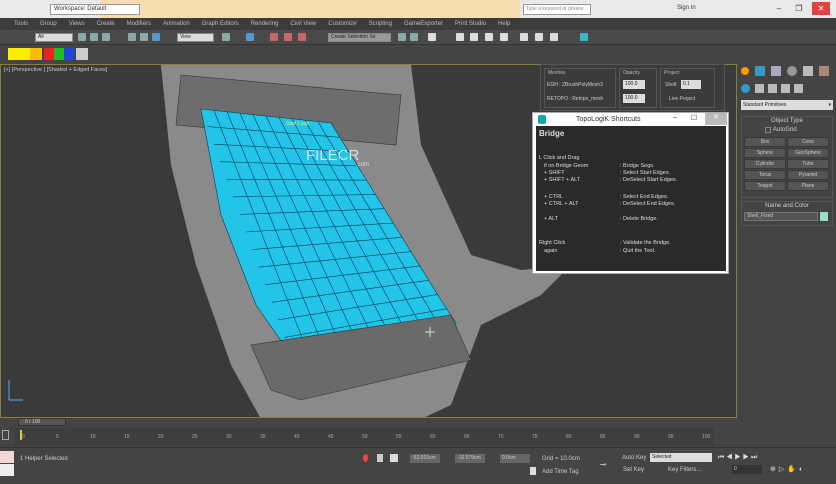  What do you see at coordinates (634, 84) in the screenshot?
I see `opacity-1-input: 100.0` at bounding box center [634, 84].